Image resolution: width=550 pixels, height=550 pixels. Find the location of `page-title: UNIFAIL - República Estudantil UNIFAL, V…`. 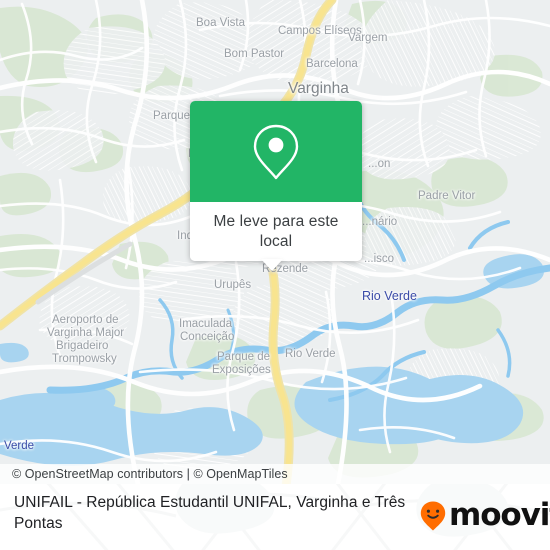

page-title: UNIFAIL - República Estudantil UNIFAL, V… is located at coordinates (210, 513).